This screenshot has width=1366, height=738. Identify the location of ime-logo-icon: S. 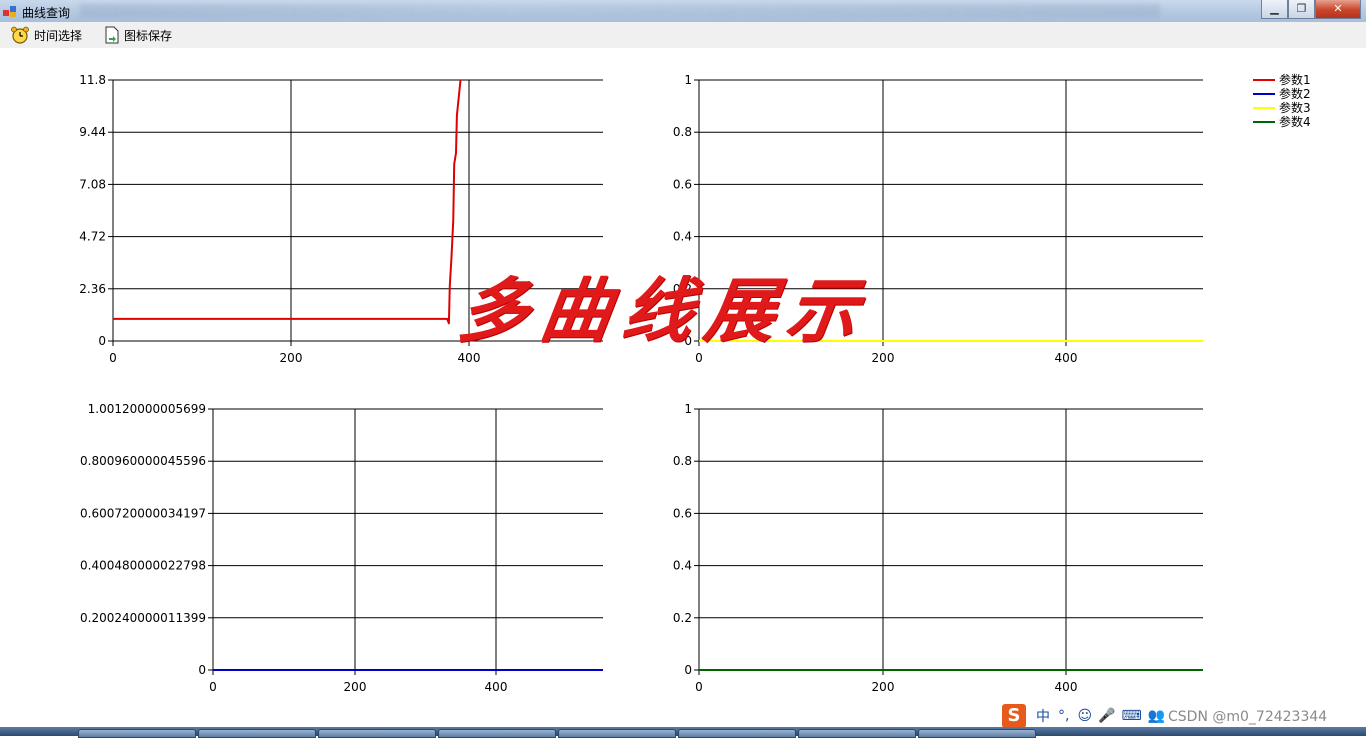
(1014, 716).